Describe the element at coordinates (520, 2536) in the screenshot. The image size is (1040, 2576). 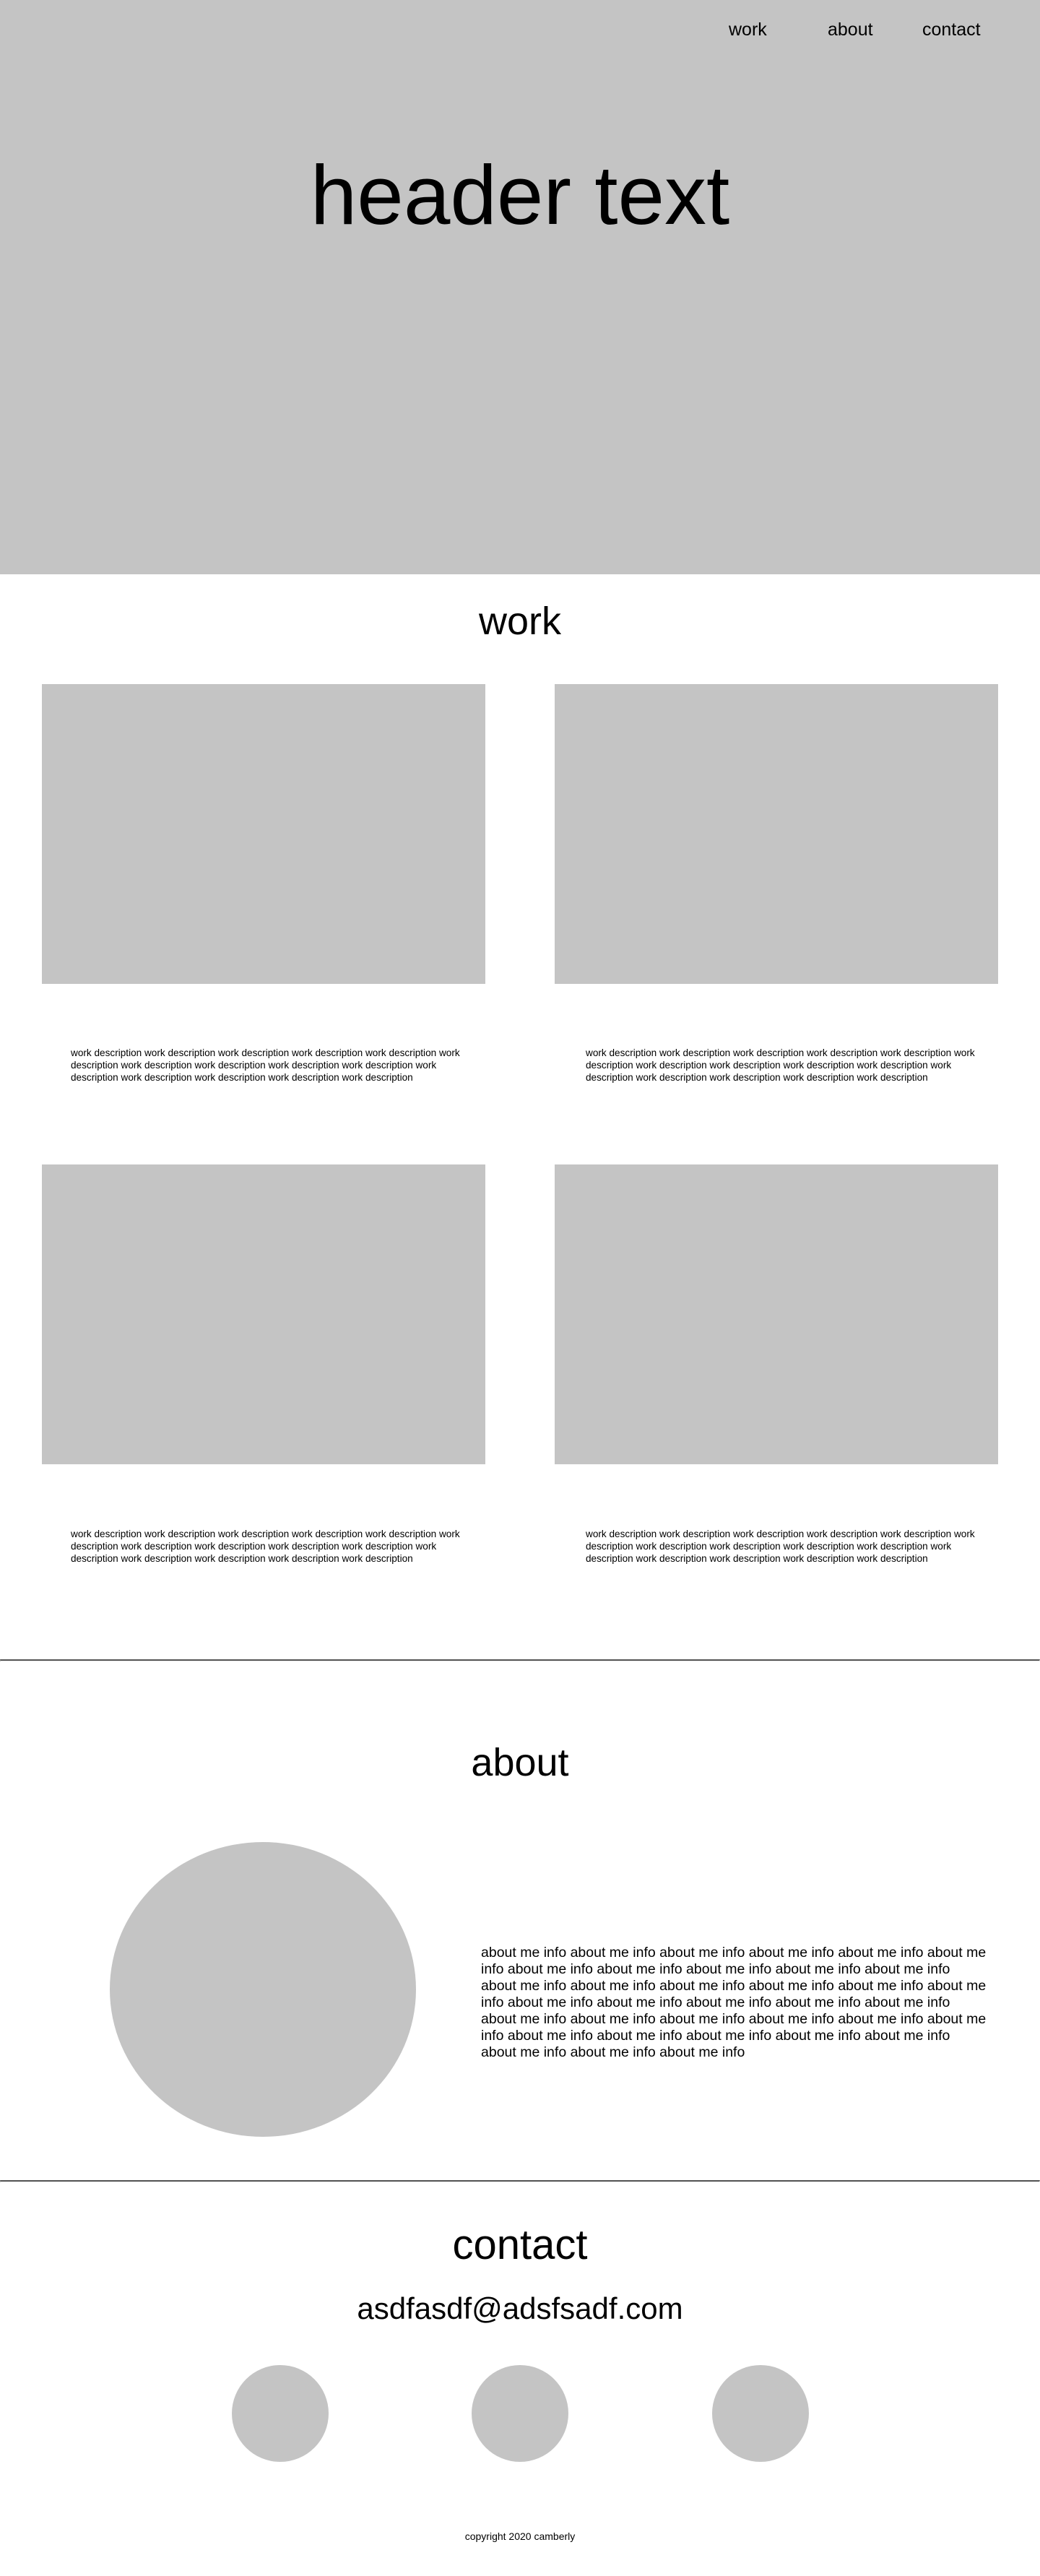
I see `copyright-text: copyright 2020 camberly` at that location.